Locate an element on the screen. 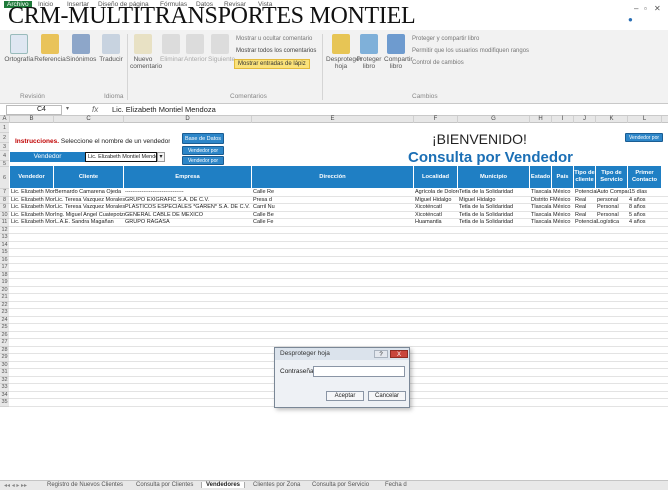  spelling-button: Ortografía is located at coordinates (19, 48).